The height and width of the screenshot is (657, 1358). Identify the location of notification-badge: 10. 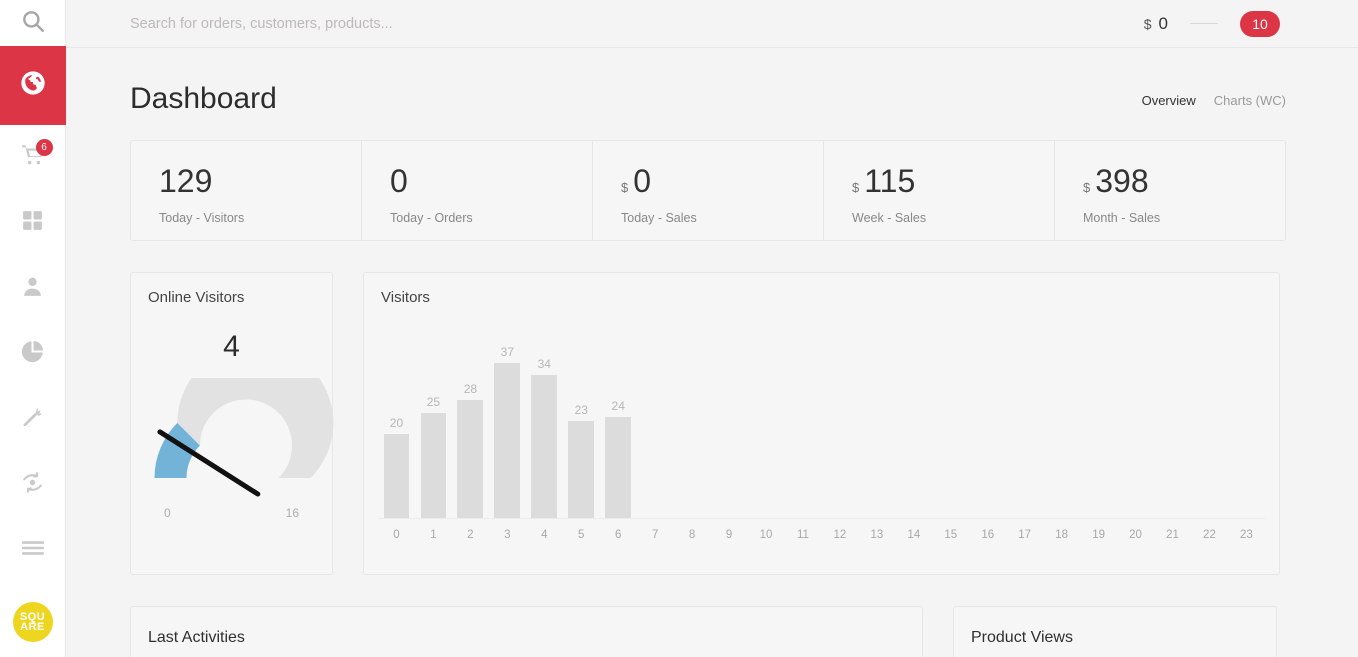
(1260, 23).